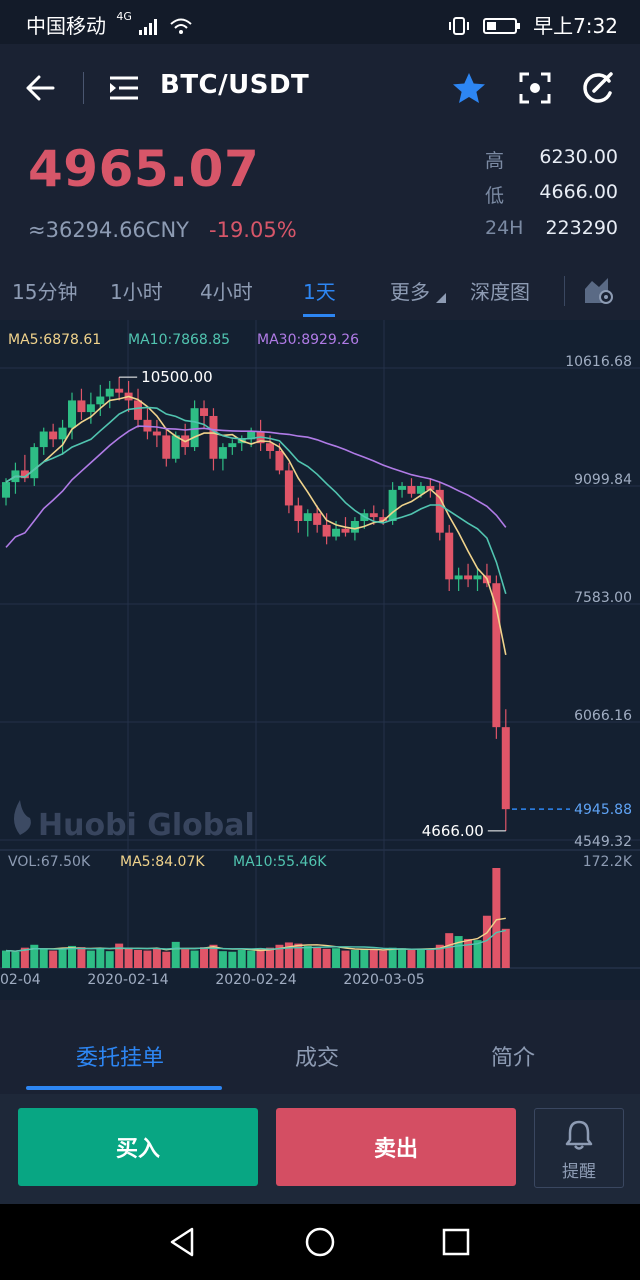 The image size is (640, 1280). What do you see at coordinates (578, 192) in the screenshot?
I see `stat-low-value: 4666.00` at bounding box center [578, 192].